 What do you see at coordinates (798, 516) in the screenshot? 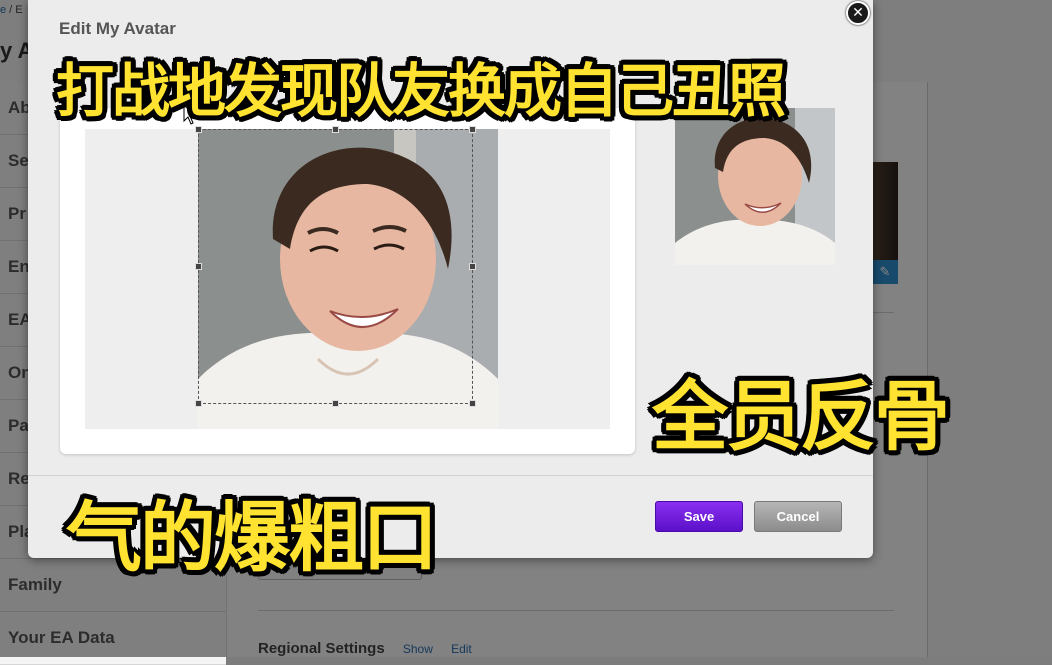
I see `cancel-button: Cancel` at bounding box center [798, 516].